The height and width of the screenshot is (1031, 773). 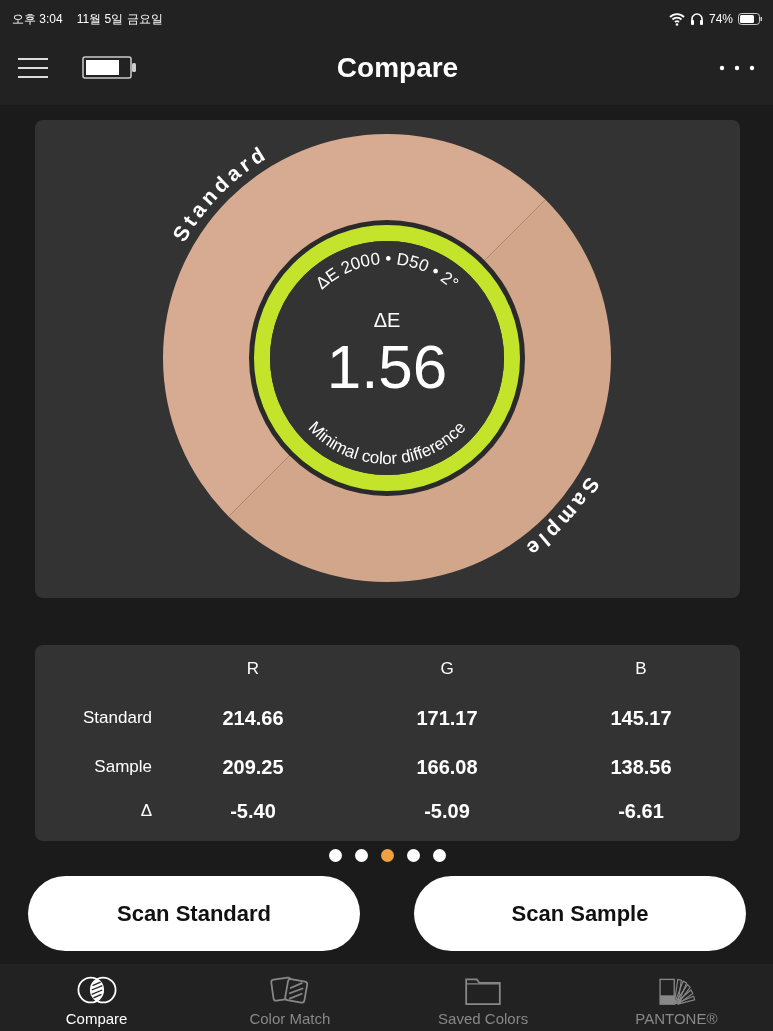 I want to click on column-header: B, so click(x=641, y=669).